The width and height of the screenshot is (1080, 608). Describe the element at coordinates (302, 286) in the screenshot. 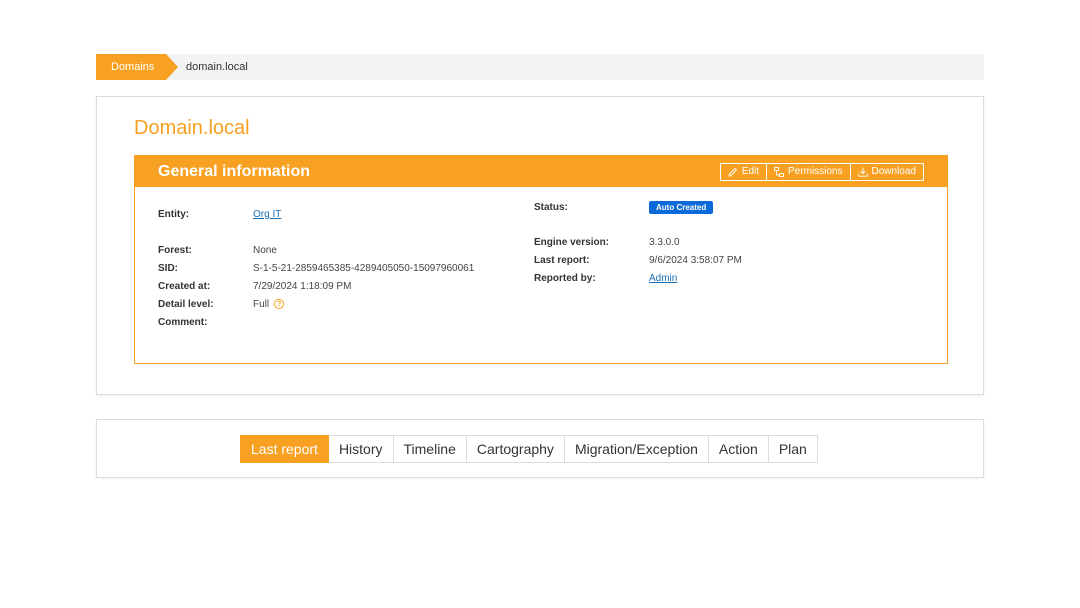

I see `created-at-value: 7/29/2024 1:18:09 PM` at that location.